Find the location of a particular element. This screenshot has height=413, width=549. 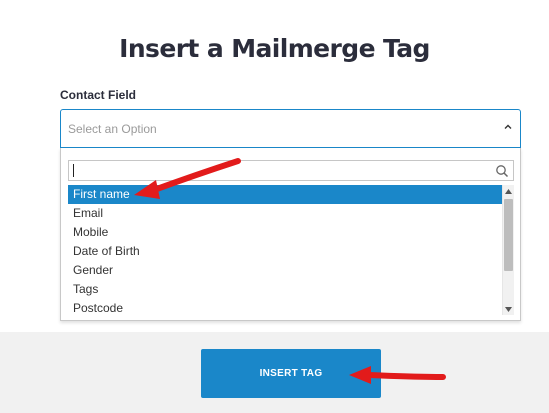

option-email: Email is located at coordinates (285, 213).